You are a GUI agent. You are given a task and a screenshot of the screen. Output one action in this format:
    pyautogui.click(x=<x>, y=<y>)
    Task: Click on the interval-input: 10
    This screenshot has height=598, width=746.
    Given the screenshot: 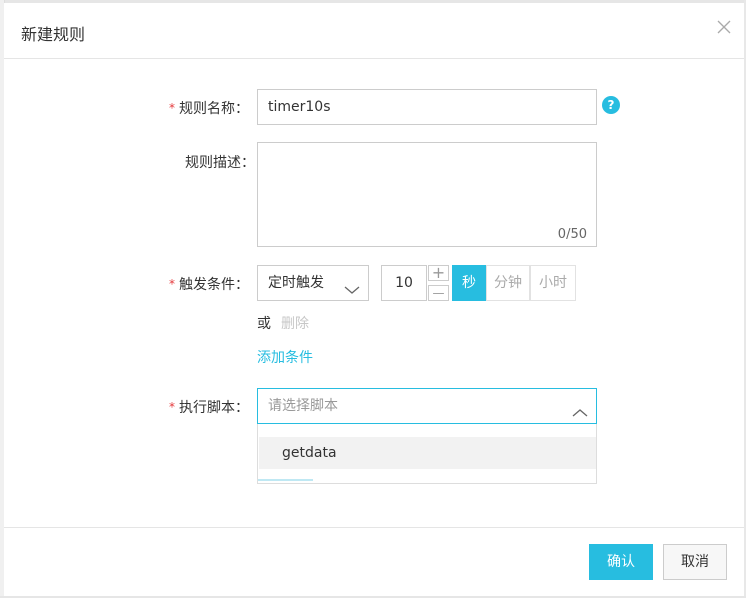 What is the action you would take?
    pyautogui.click(x=404, y=283)
    